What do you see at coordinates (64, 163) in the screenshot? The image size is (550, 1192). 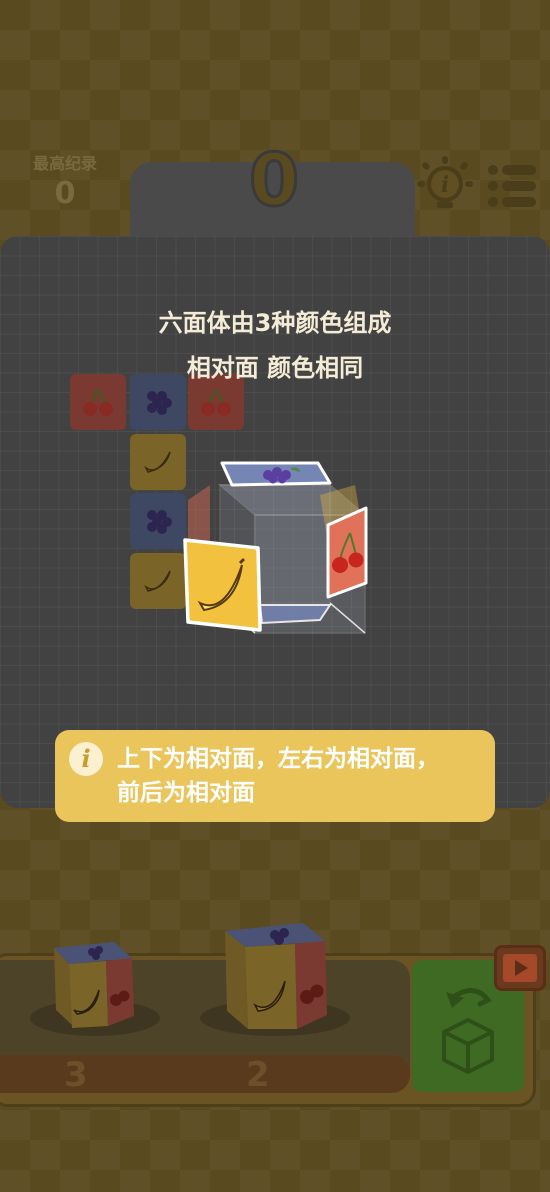 I see `best-score-label: 最高纪录` at bounding box center [64, 163].